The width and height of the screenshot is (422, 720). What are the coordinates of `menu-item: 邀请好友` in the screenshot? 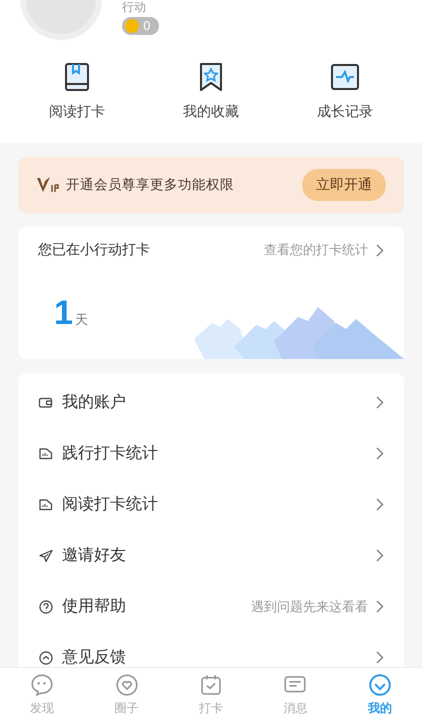 It's located at (211, 555).